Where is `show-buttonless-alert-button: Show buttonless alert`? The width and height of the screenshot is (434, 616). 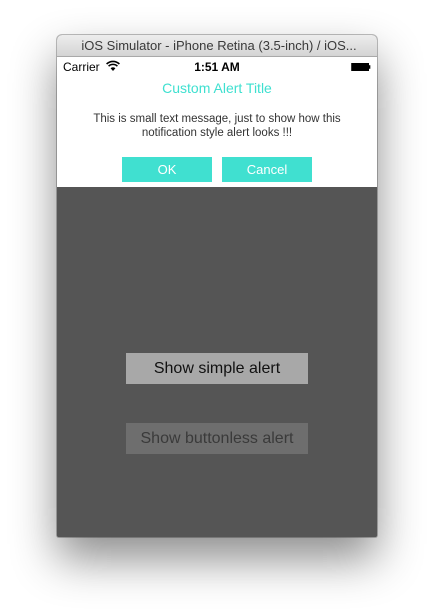
show-buttonless-alert-button: Show buttonless alert is located at coordinates (217, 438).